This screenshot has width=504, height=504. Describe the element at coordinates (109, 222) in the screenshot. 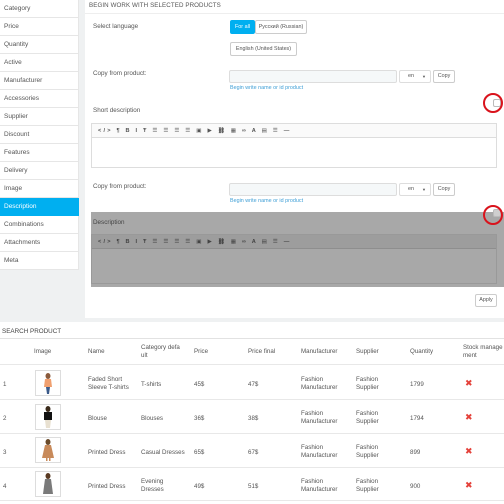

I see `description-label: Description` at that location.